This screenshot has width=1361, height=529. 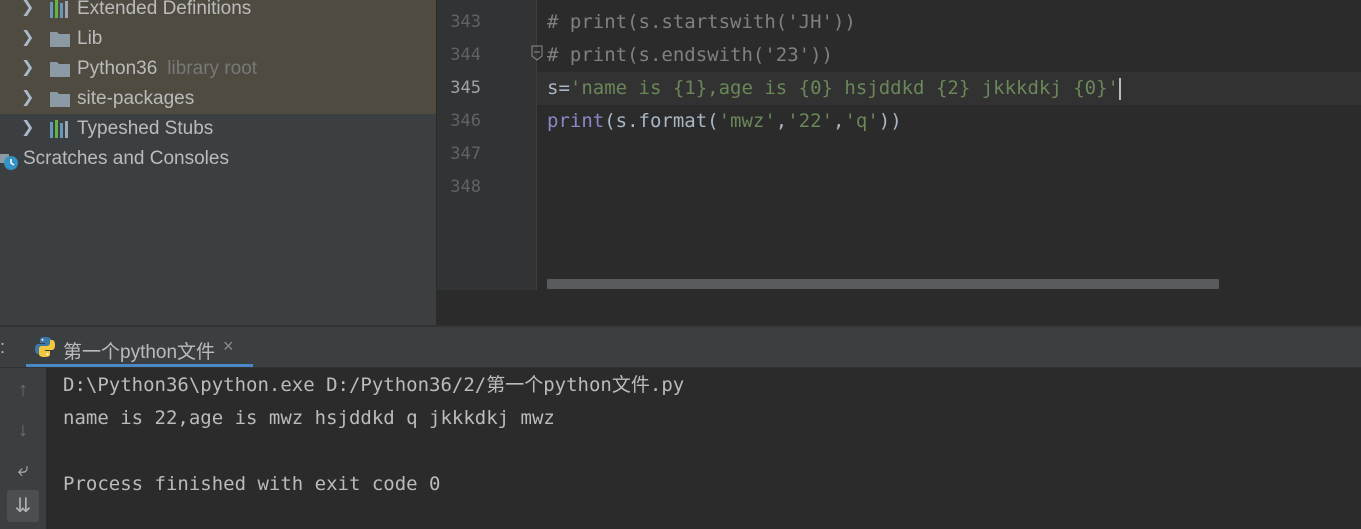 I want to click on line-number: 346, so click(x=465, y=121).